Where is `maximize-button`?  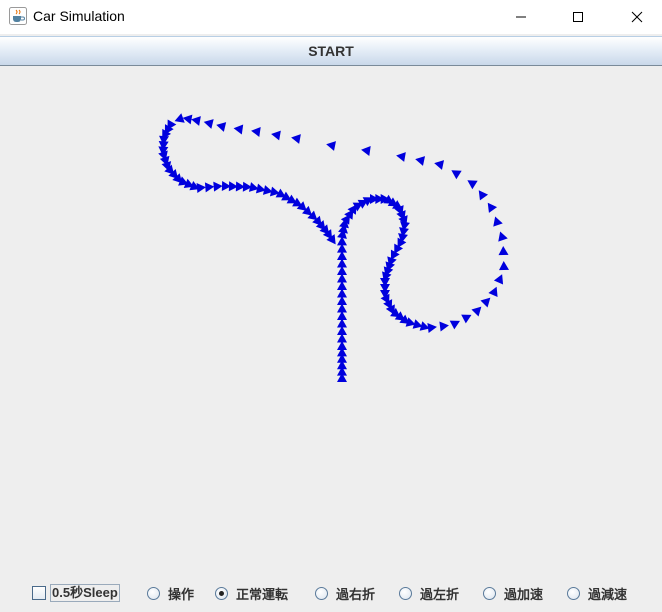
maximize-button is located at coordinates (578, 17).